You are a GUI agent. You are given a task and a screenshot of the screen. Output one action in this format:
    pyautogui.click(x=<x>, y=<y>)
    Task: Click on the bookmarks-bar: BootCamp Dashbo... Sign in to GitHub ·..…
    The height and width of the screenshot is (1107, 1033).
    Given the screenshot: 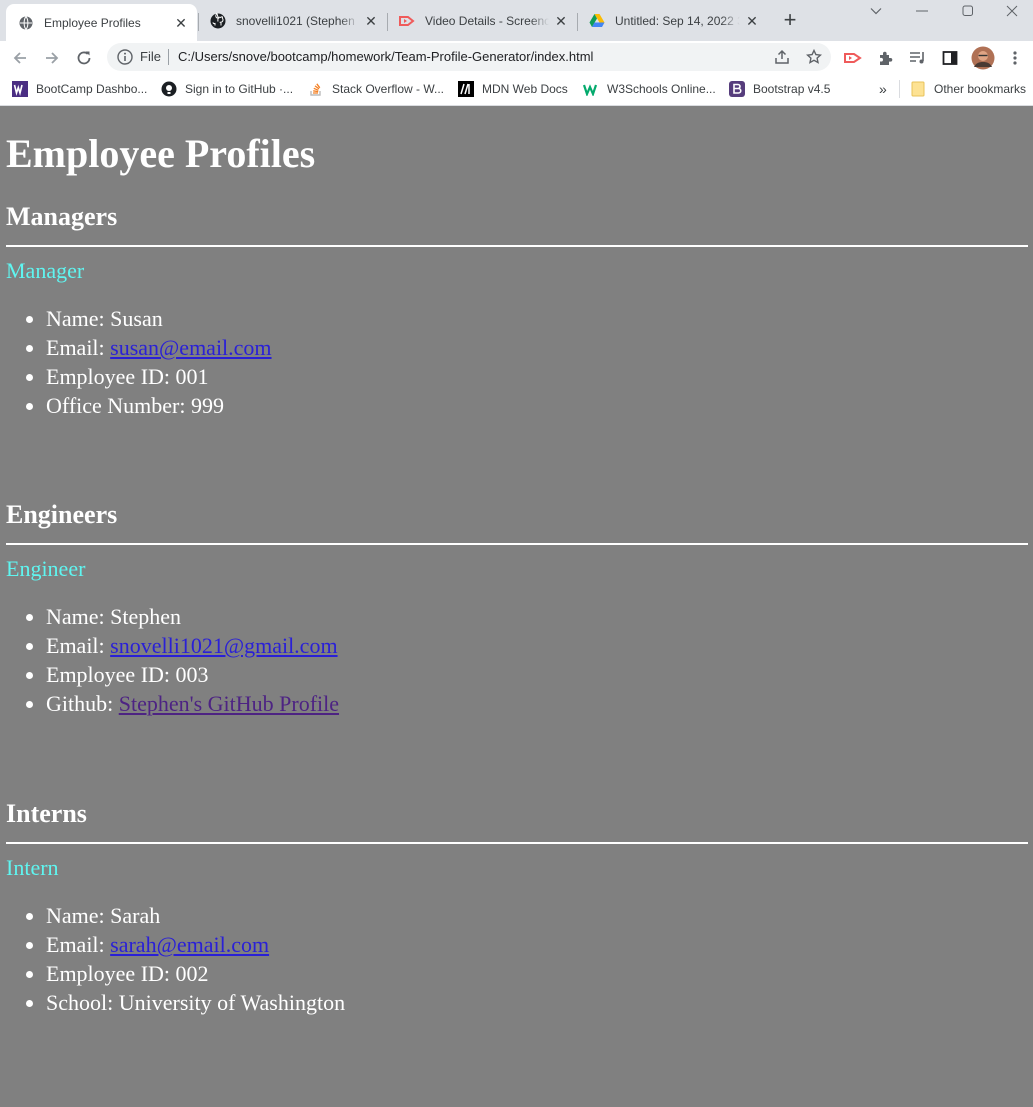 What is the action you would take?
    pyautogui.click(x=516, y=90)
    